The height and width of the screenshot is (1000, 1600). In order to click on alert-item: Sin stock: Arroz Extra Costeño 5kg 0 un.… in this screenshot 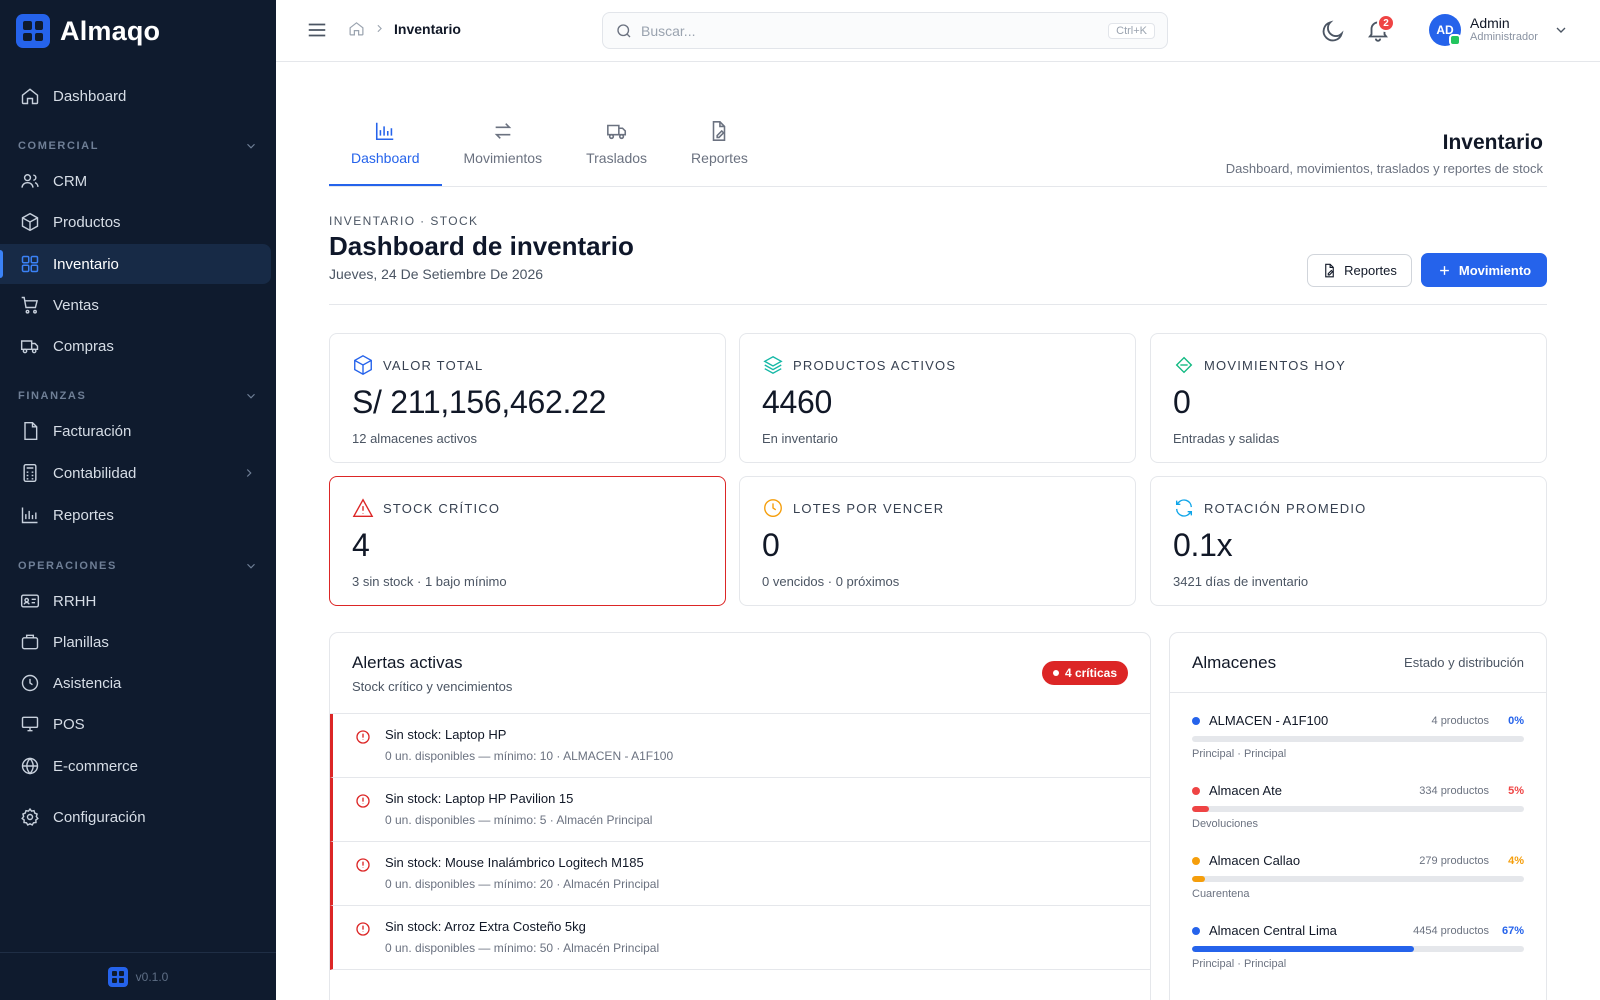, I will do `click(740, 938)`.